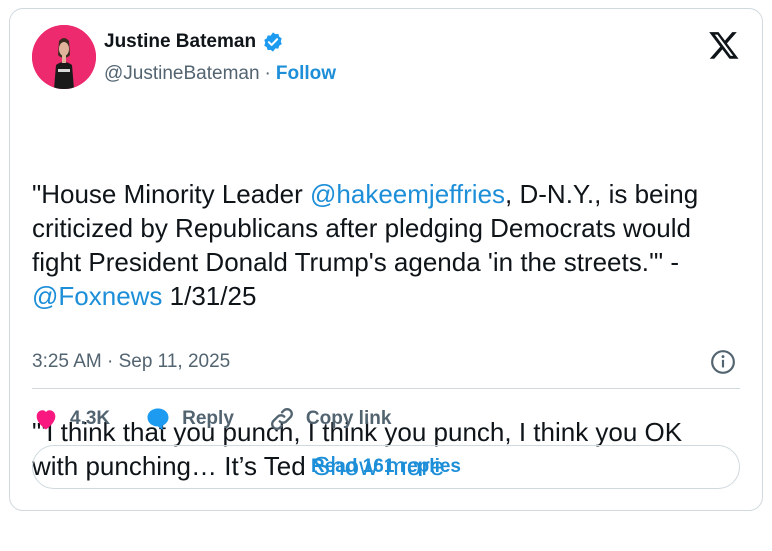 This screenshot has height=551, width=772. I want to click on mention-link: @hakeemjeffries, so click(407, 194).